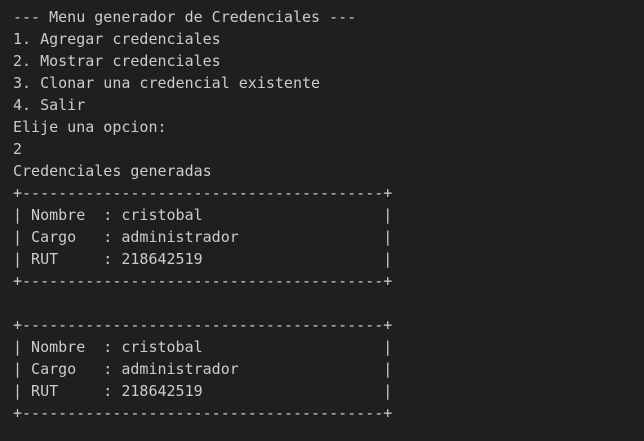 The width and height of the screenshot is (644, 441). What do you see at coordinates (117, 61) in the screenshot?
I see `menu-option-show-credentials: 2. Mostrar credenciales` at bounding box center [117, 61].